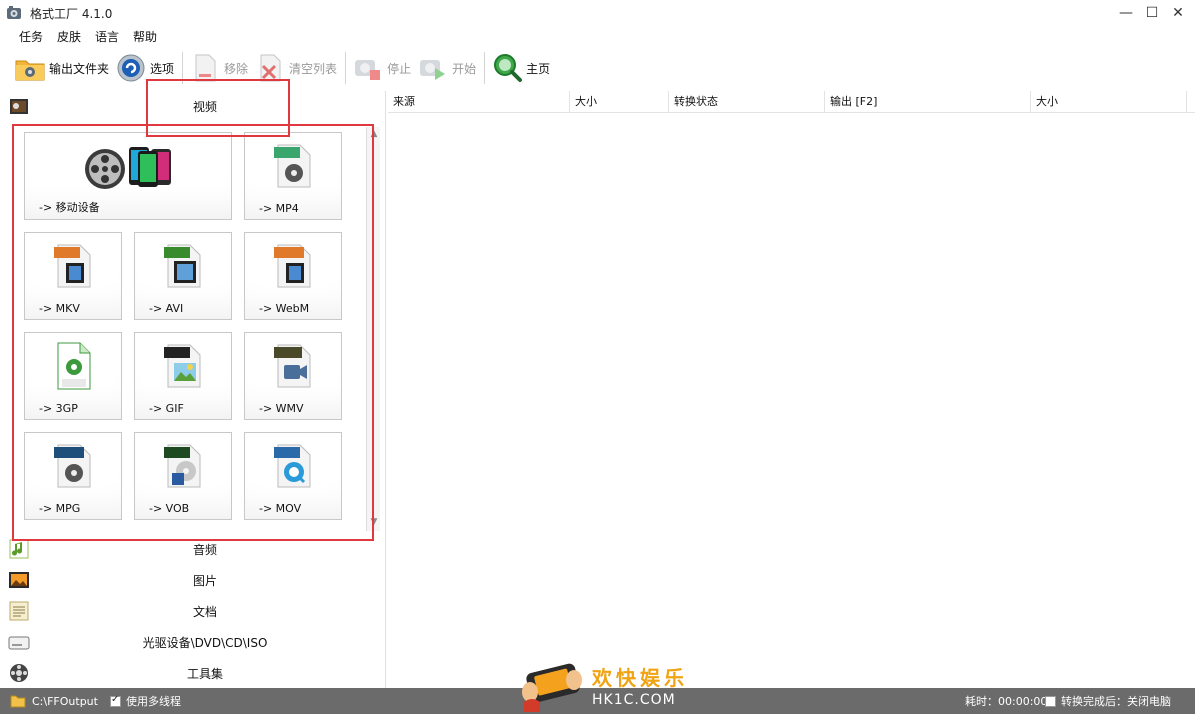 This screenshot has height=714, width=1195. What do you see at coordinates (464, 68) in the screenshot?
I see `start-label: 开始` at bounding box center [464, 68].